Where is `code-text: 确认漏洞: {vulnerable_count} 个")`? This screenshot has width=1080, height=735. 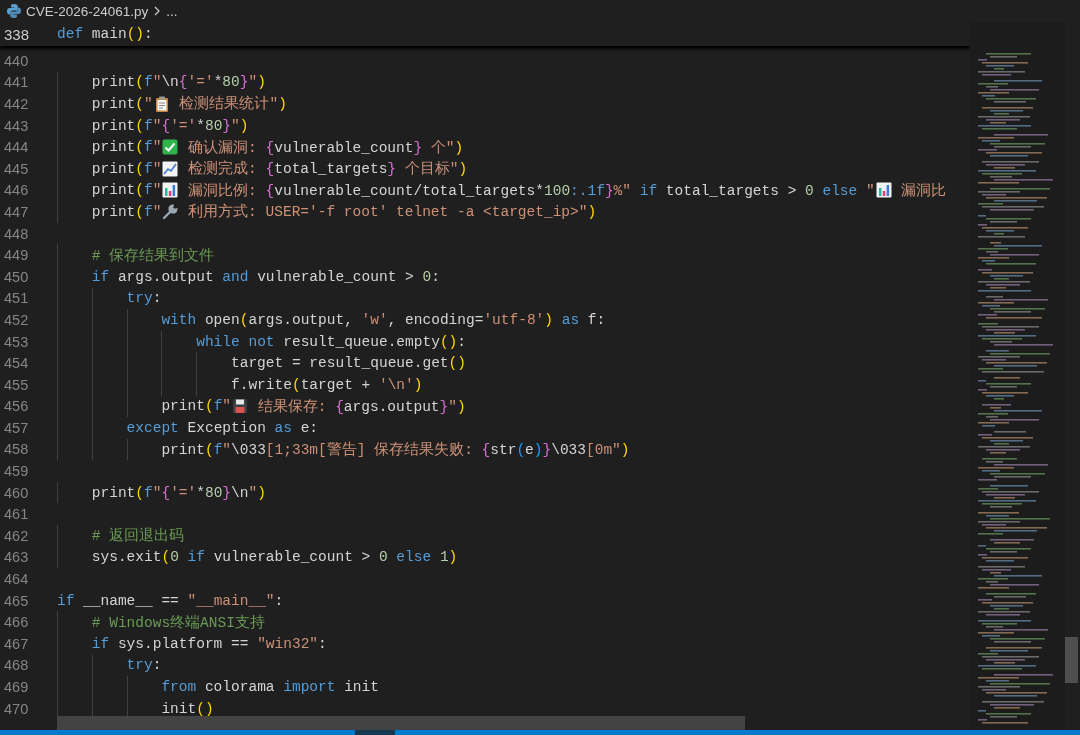
code-text: 确认漏洞: {vulnerable_count} 个") is located at coordinates (325, 147).